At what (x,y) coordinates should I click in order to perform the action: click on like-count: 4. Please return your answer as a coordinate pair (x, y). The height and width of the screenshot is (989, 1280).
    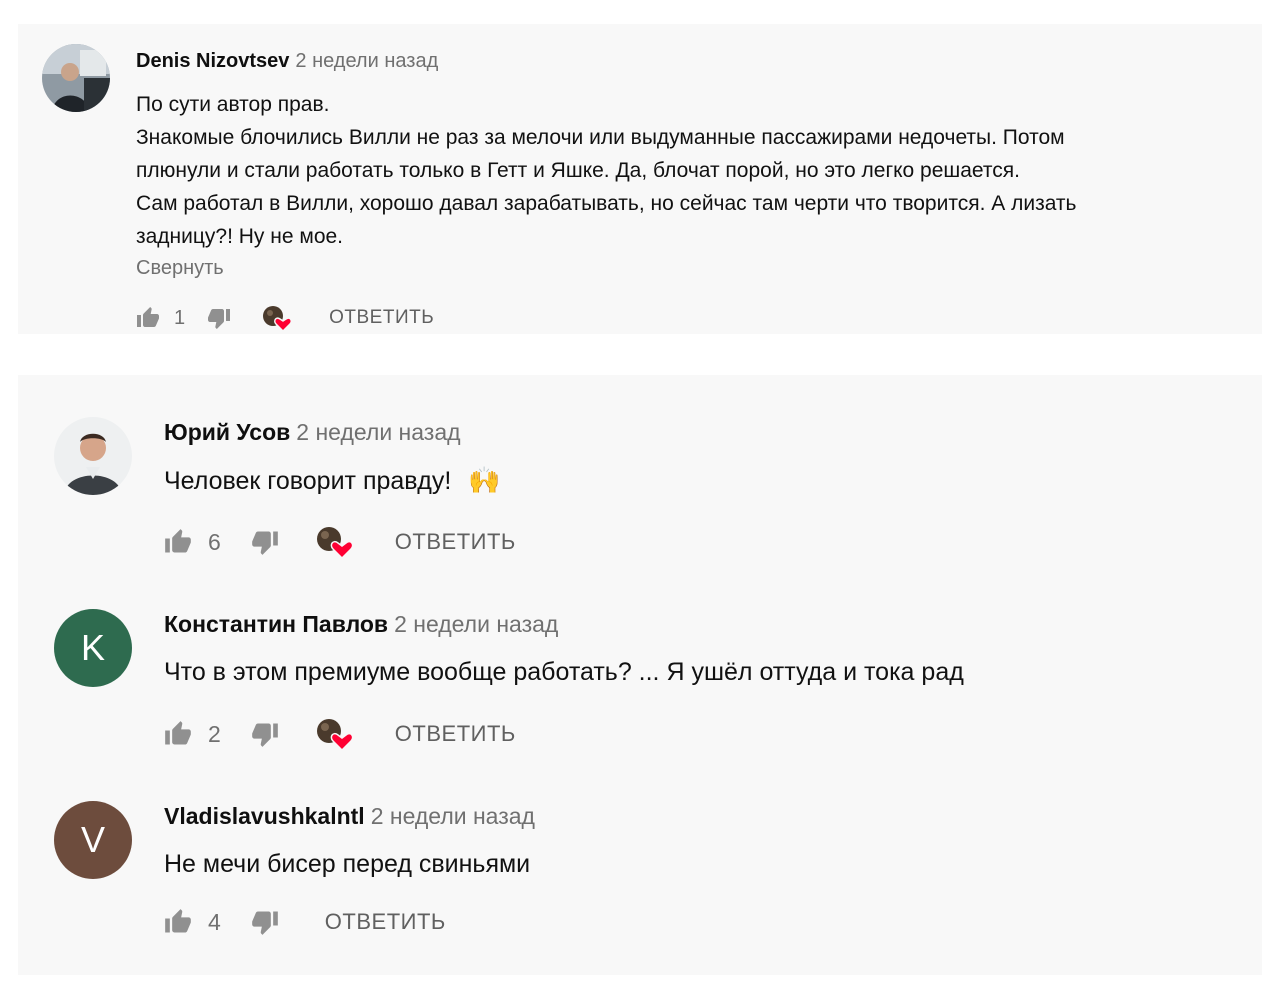
    Looking at the image, I should click on (214, 921).